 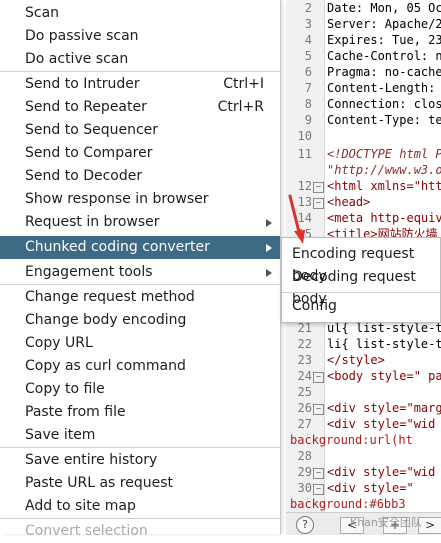 What do you see at coordinates (386, 522) in the screenshot?
I see `watermark-text: Khan安全团队` at bounding box center [386, 522].